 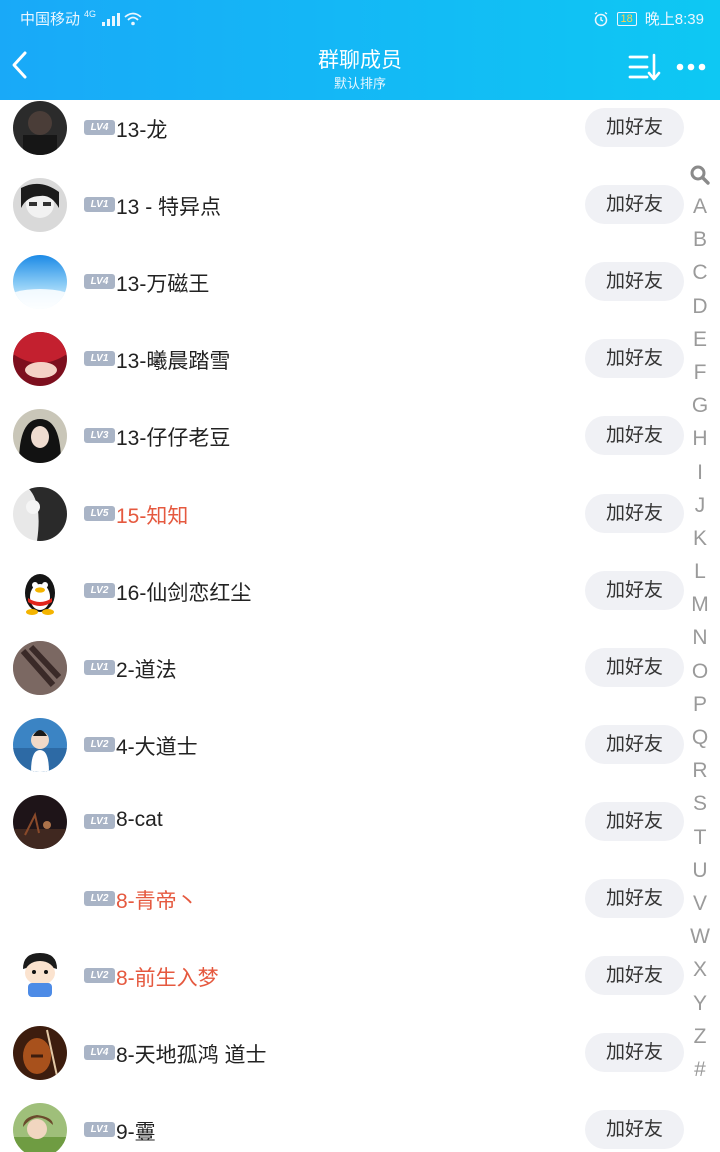 I want to click on level-badge: LV5, so click(x=99, y=513).